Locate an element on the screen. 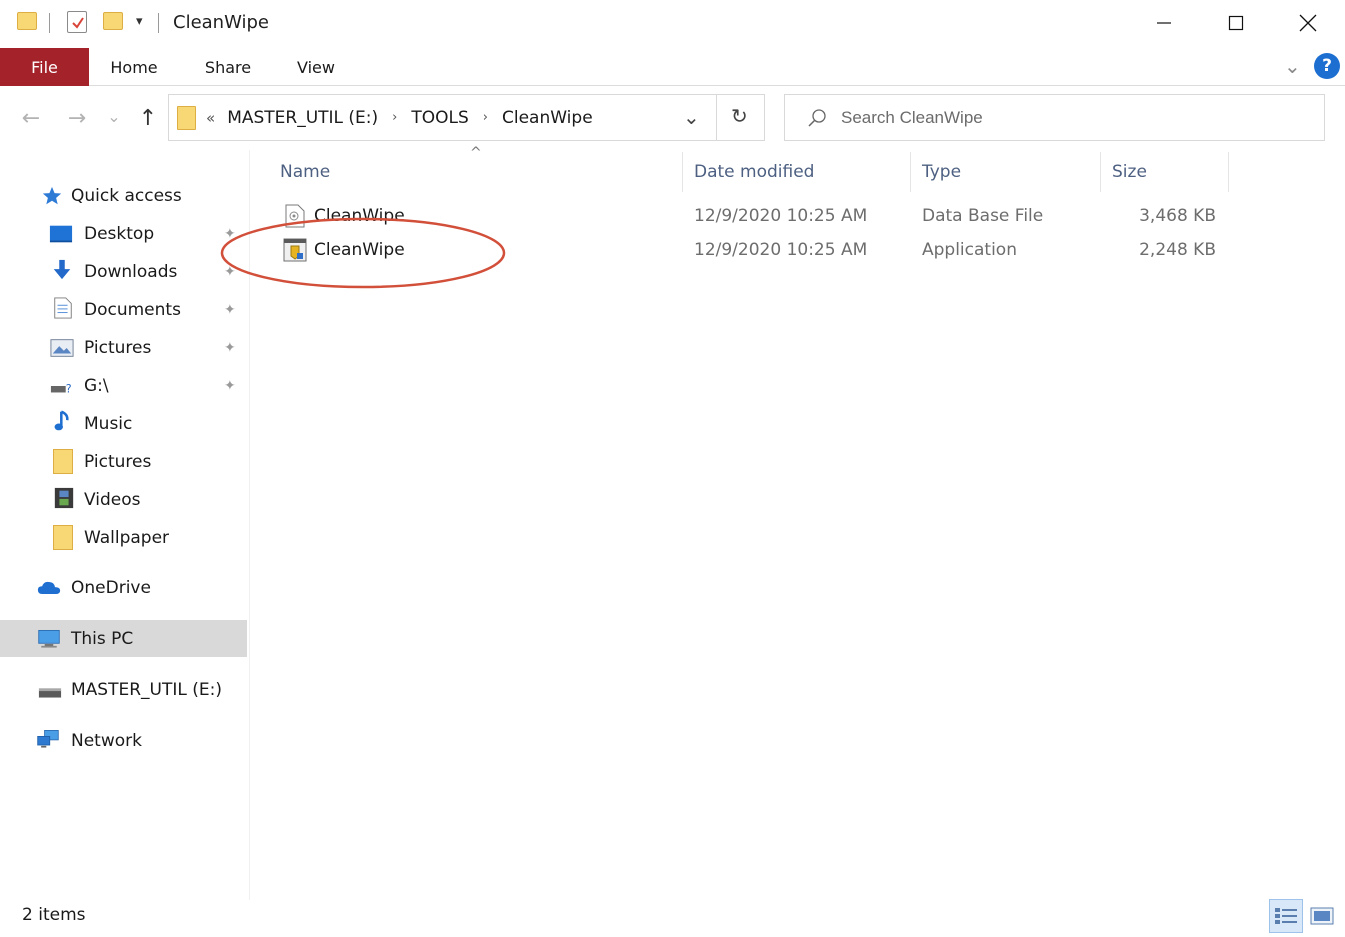 The height and width of the screenshot is (937, 1345). sidebar-item-label: Music is located at coordinates (108, 423).